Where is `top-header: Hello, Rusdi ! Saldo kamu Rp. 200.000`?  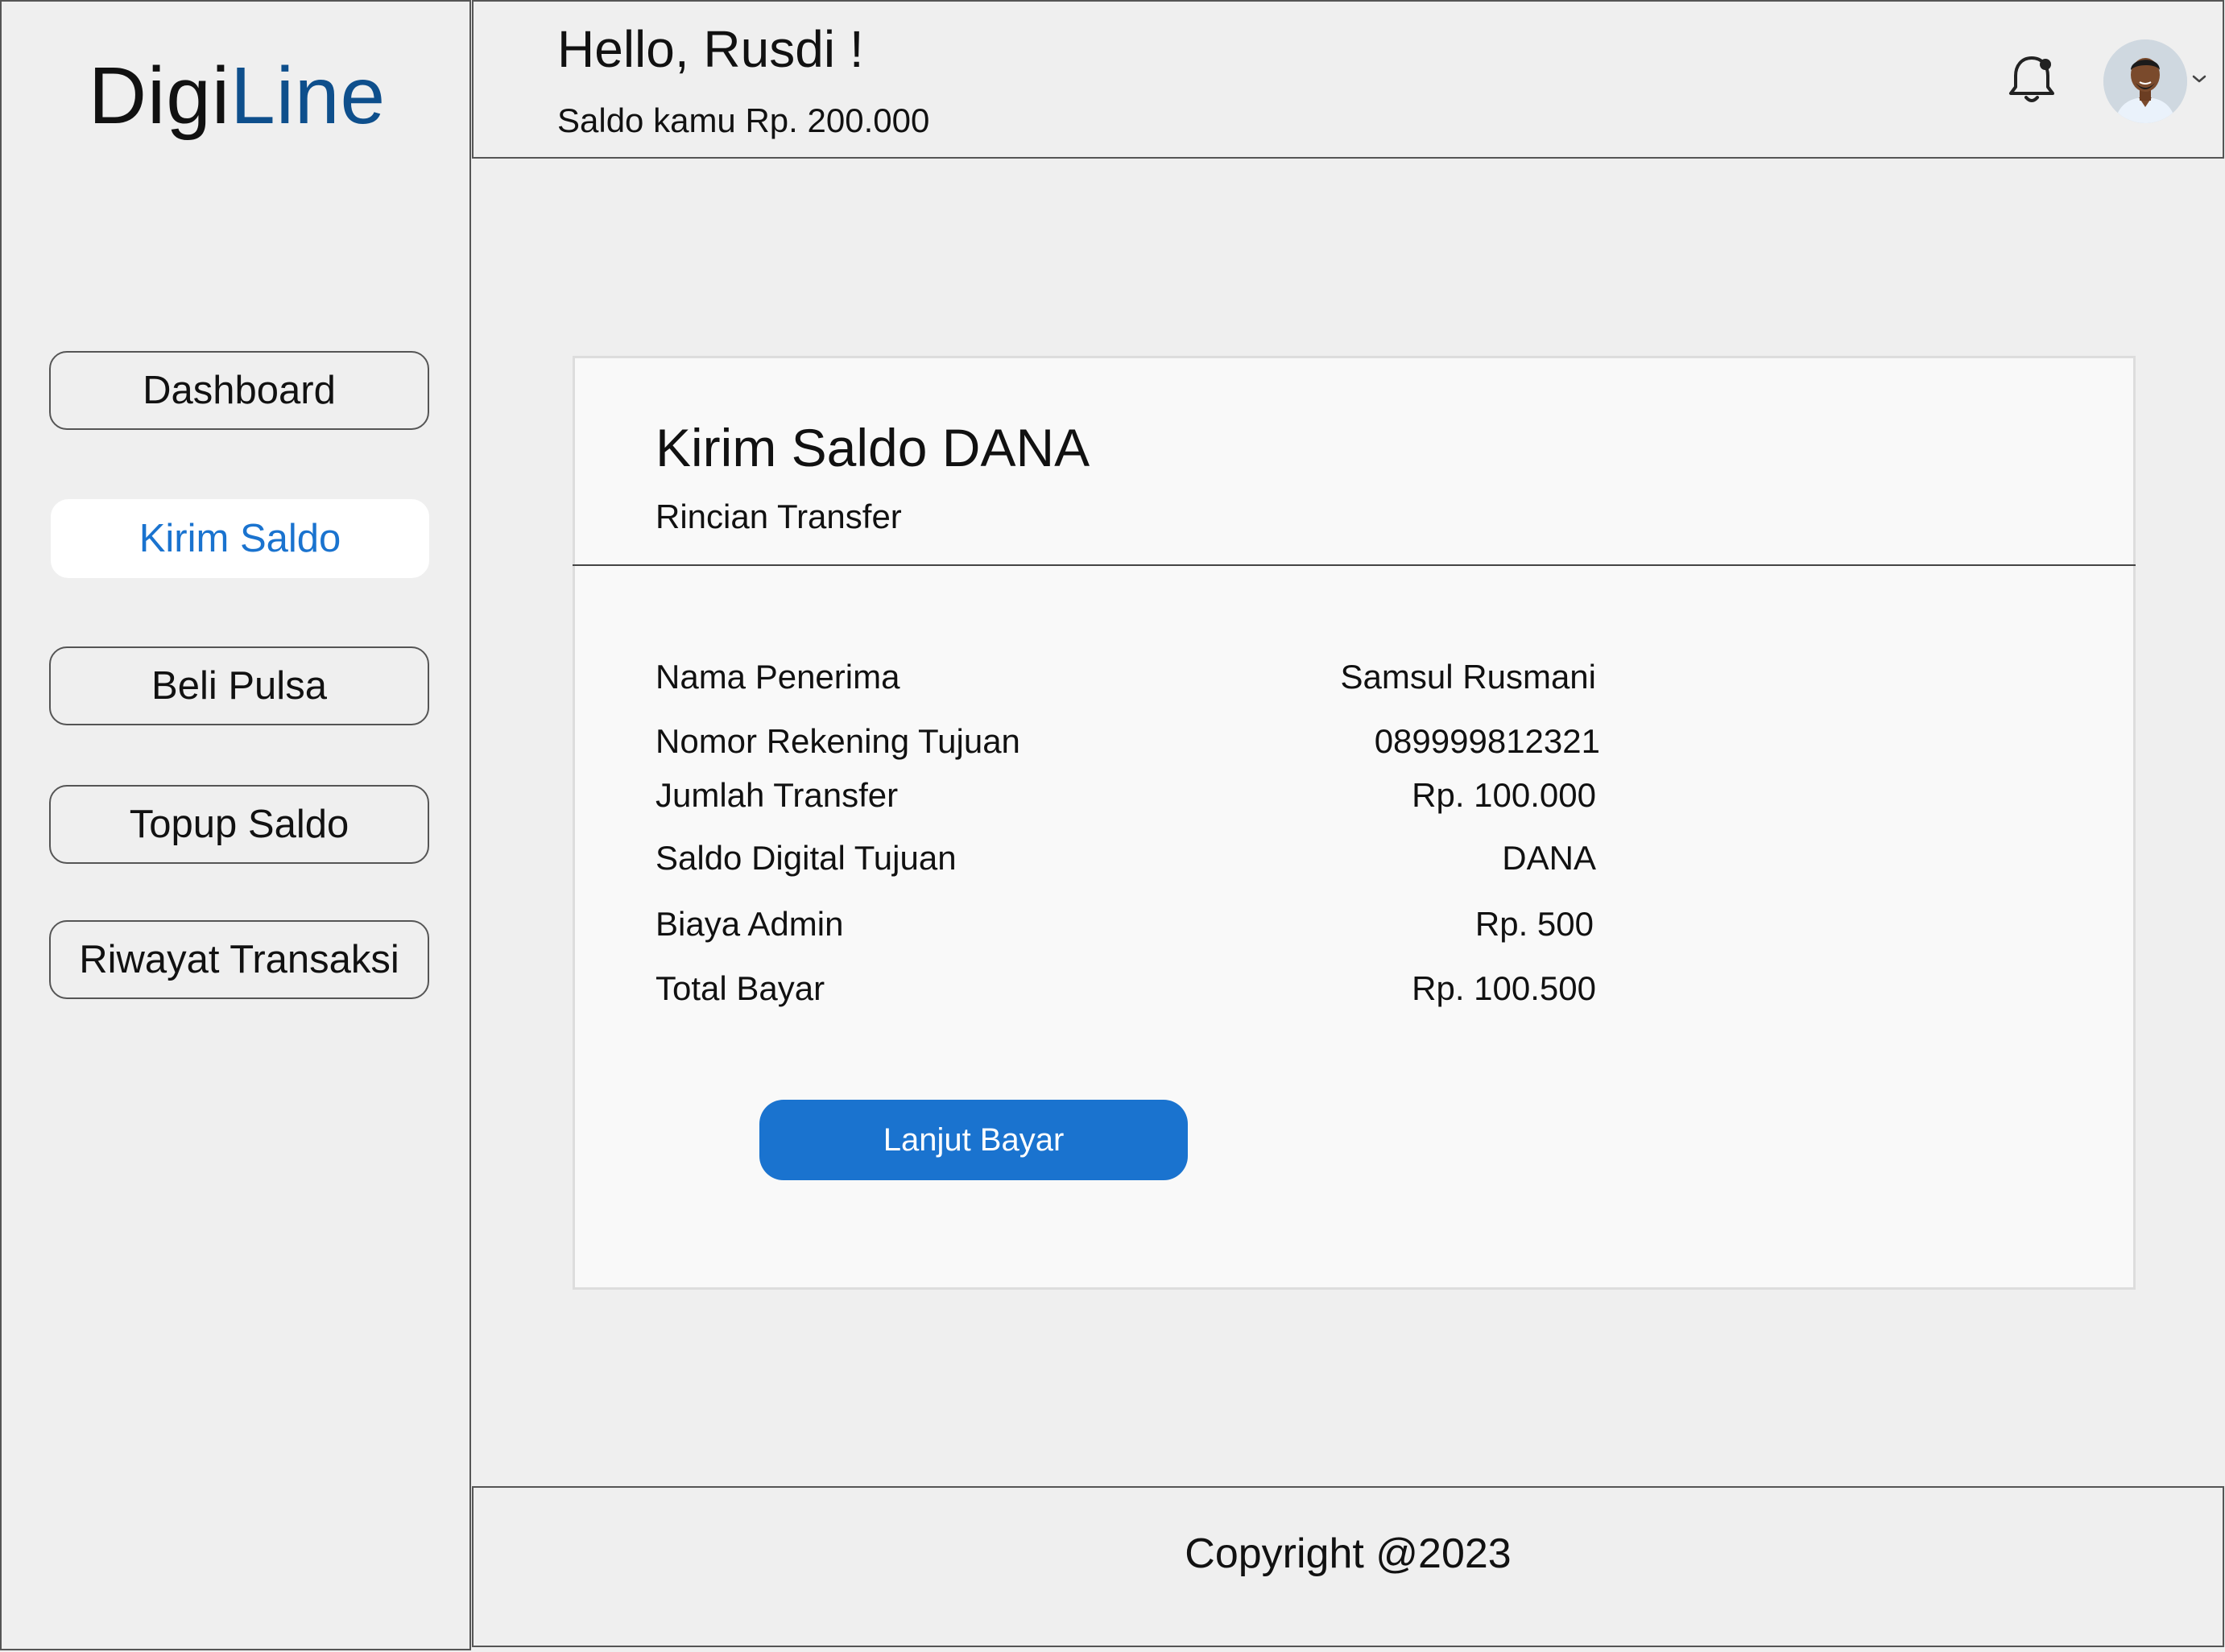
top-header: Hello, Rusdi ! Saldo kamu Rp. 200.000 is located at coordinates (1348, 79).